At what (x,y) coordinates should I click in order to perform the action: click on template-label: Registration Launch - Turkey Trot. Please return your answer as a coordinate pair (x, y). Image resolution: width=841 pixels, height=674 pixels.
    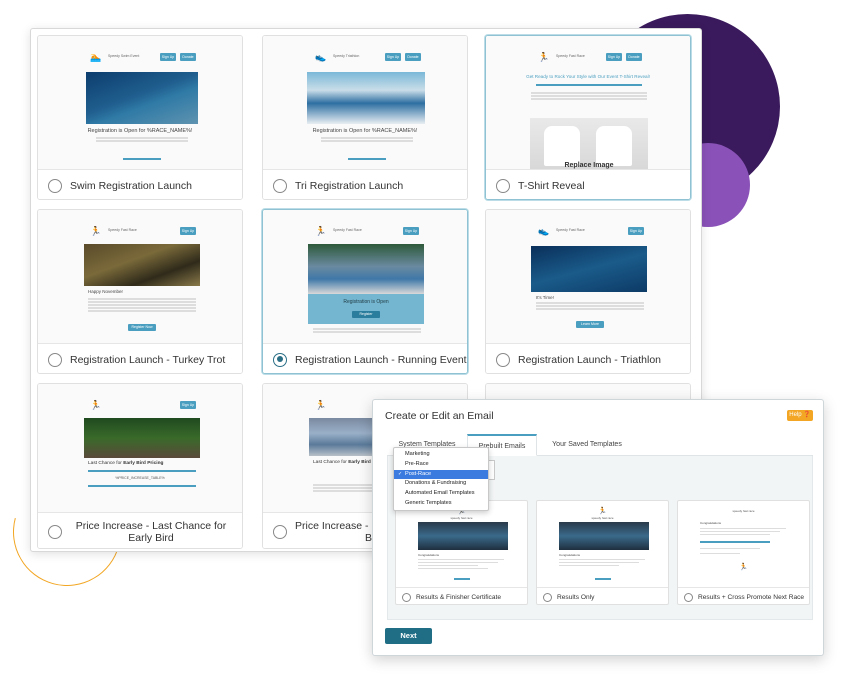
    Looking at the image, I should click on (148, 359).